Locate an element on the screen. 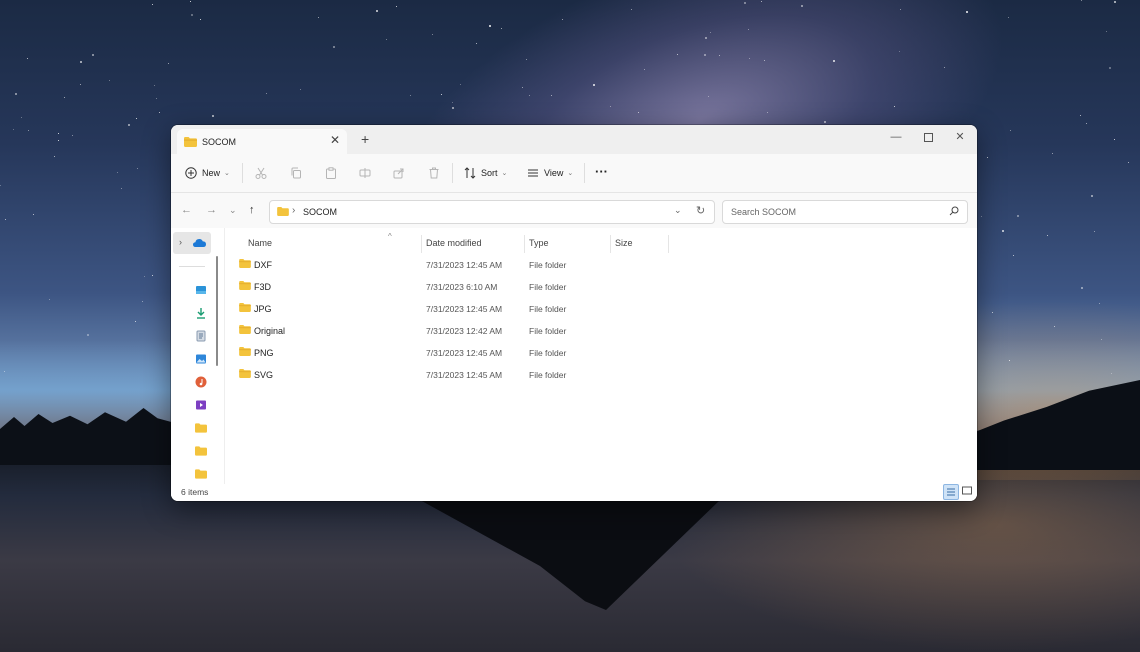  documents-icon is located at coordinates (201, 336).